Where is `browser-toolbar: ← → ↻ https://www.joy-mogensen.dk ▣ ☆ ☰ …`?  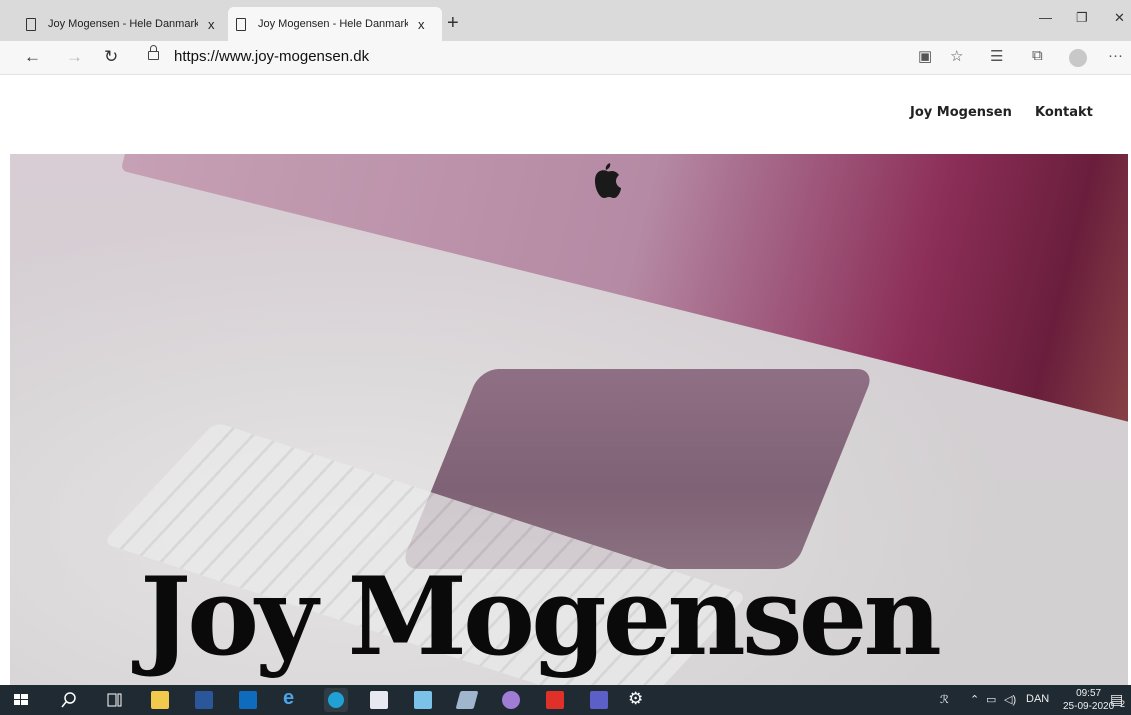 browser-toolbar: ← → ↻ https://www.joy-mogensen.dk ▣ ☆ ☰ … is located at coordinates (565, 58).